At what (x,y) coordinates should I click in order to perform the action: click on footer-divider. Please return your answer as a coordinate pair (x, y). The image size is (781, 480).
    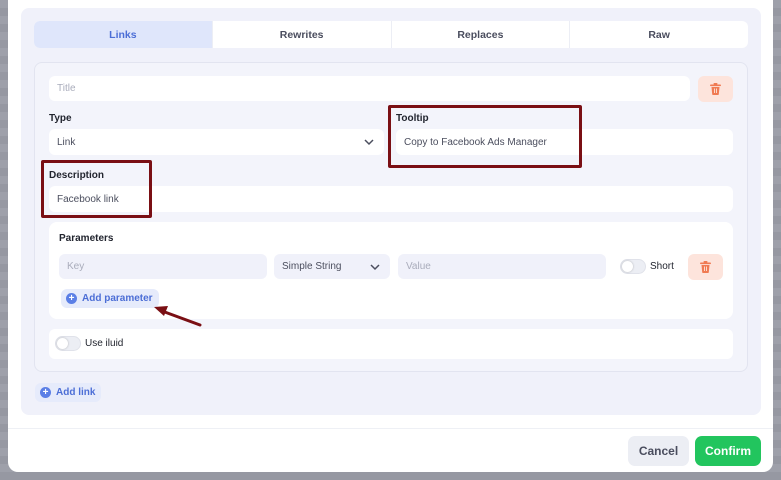
    Looking at the image, I should click on (390, 428).